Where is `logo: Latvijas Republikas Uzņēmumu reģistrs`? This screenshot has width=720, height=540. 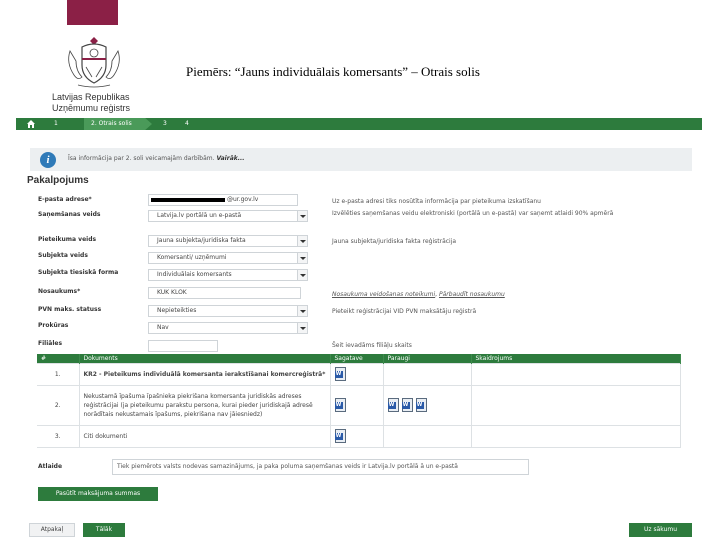
logo: Latvijas Republikas Uzņēmumu reģistrs is located at coordinates (94, 75).